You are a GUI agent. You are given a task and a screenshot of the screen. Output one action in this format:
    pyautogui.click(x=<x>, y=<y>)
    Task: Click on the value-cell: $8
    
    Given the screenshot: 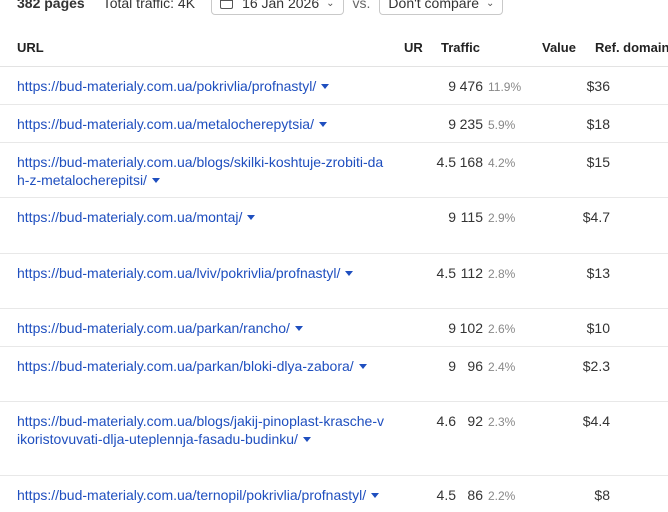 What is the action you would take?
    pyautogui.click(x=602, y=495)
    